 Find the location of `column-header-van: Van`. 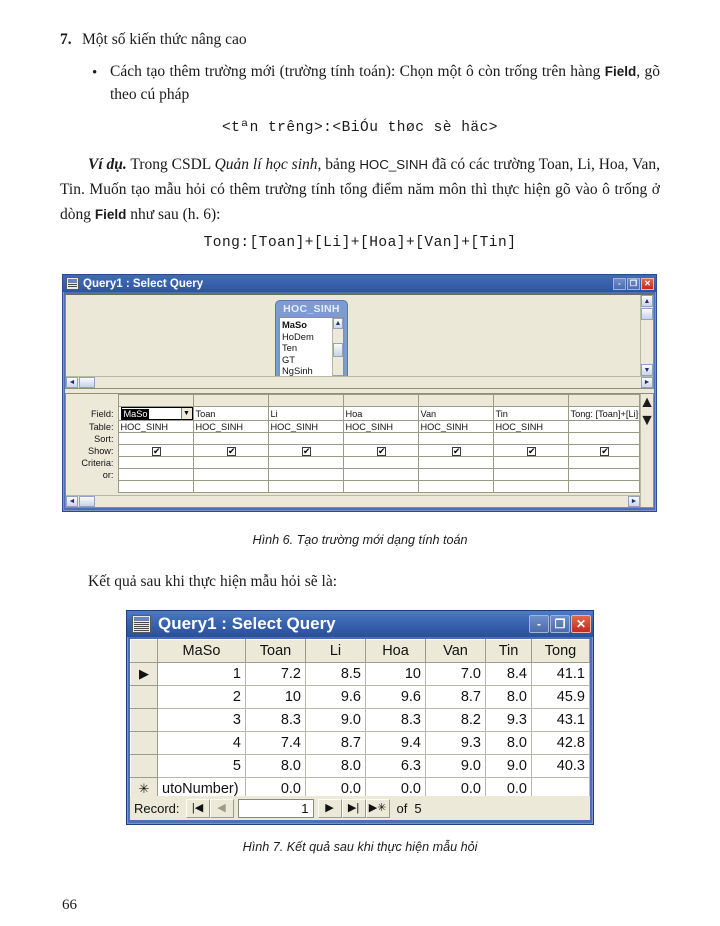

column-header-van: Van is located at coordinates (455, 651).